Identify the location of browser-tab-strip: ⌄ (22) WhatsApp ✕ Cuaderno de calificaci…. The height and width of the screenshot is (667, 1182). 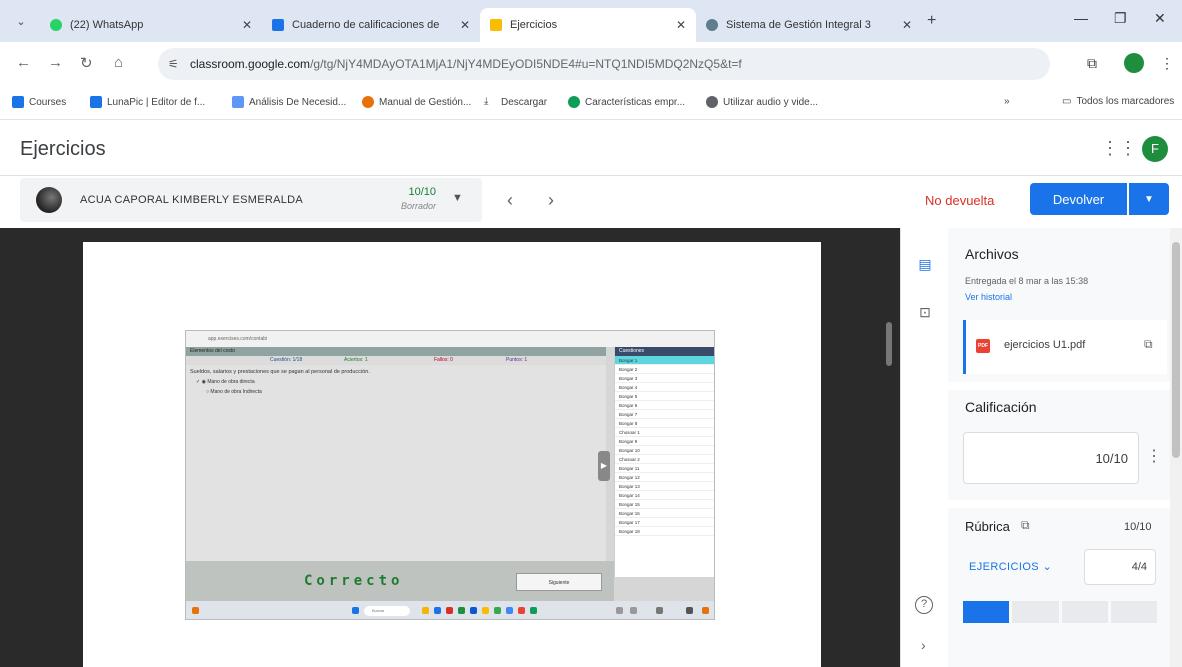
(591, 21).